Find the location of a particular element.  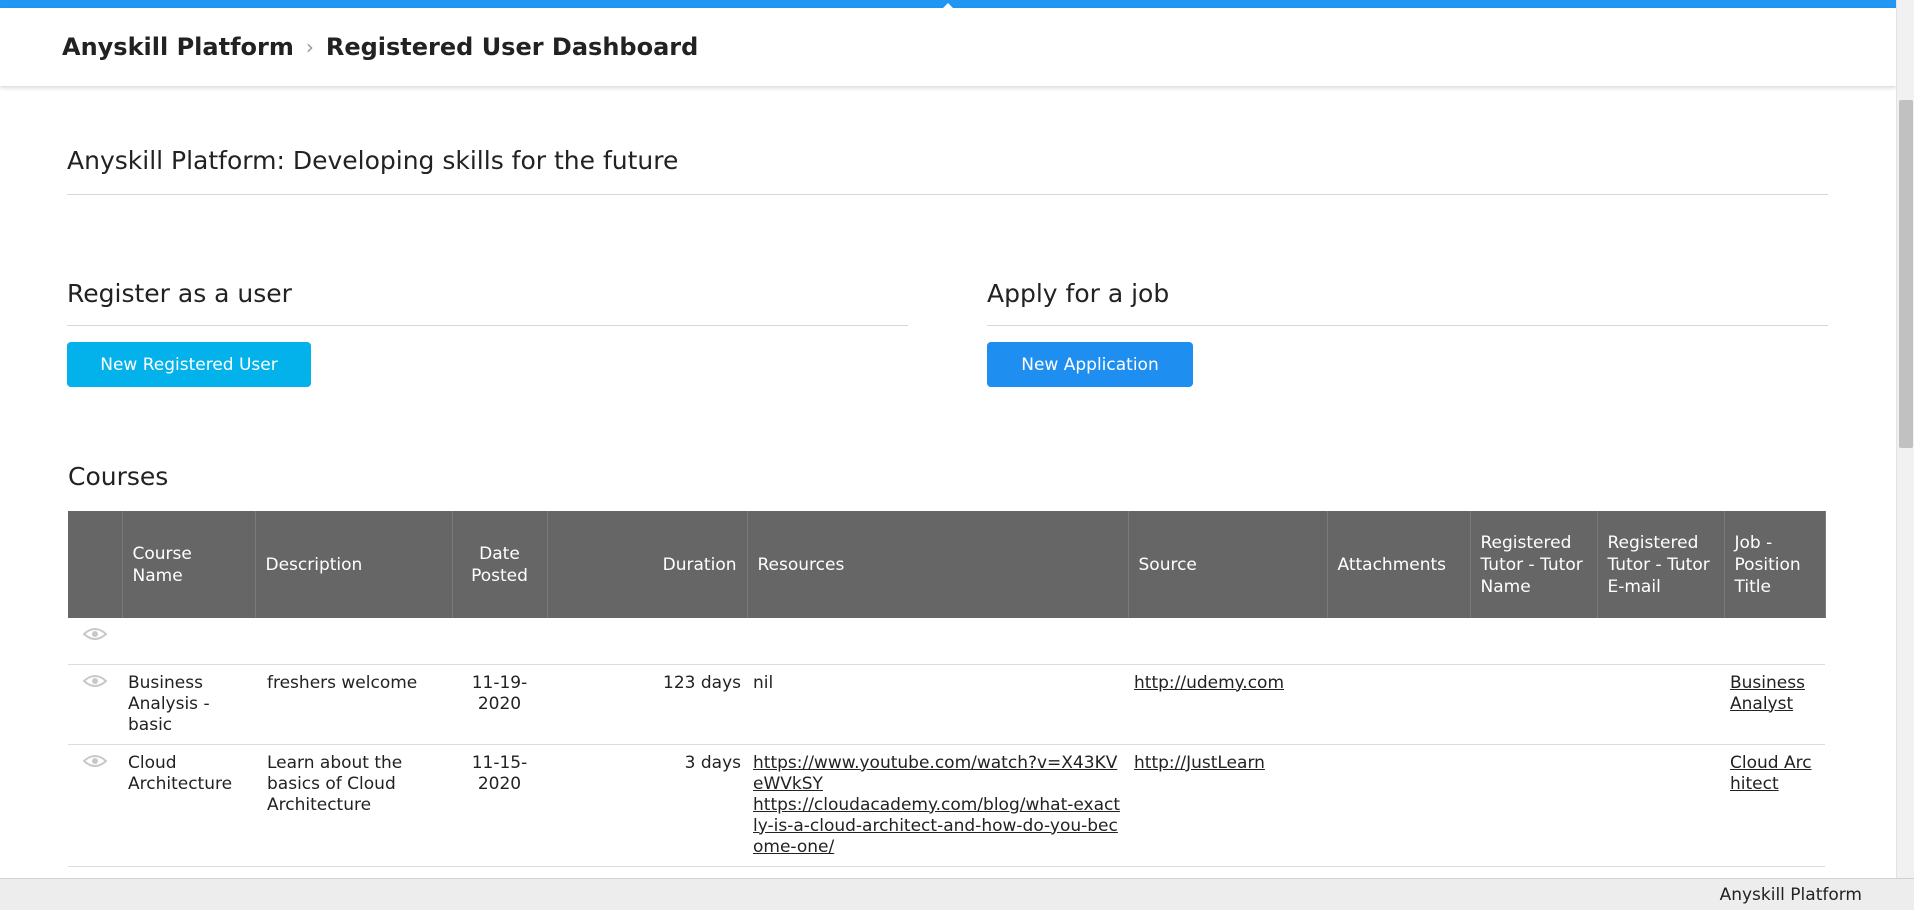

date-posted-cell: 11-15-2020 is located at coordinates (499, 805).